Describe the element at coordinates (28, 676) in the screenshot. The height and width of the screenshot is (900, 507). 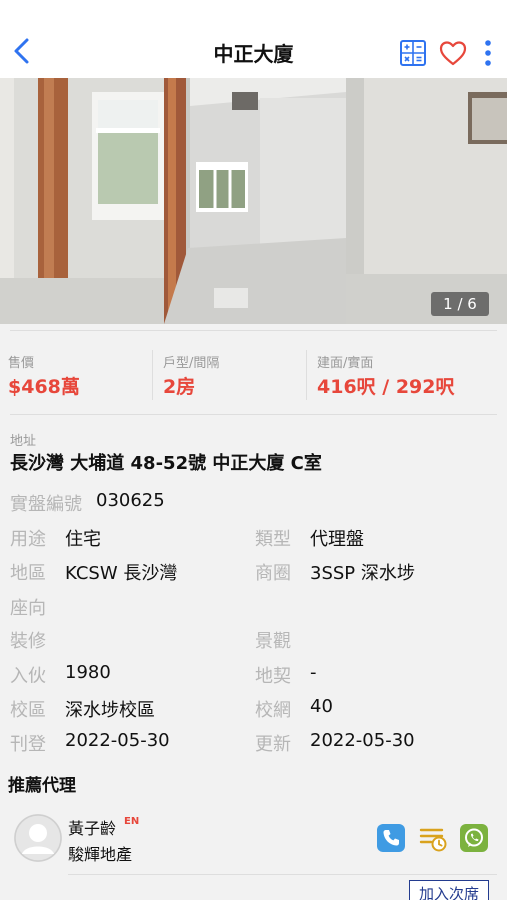
I see `occupation-label: 入伙` at that location.